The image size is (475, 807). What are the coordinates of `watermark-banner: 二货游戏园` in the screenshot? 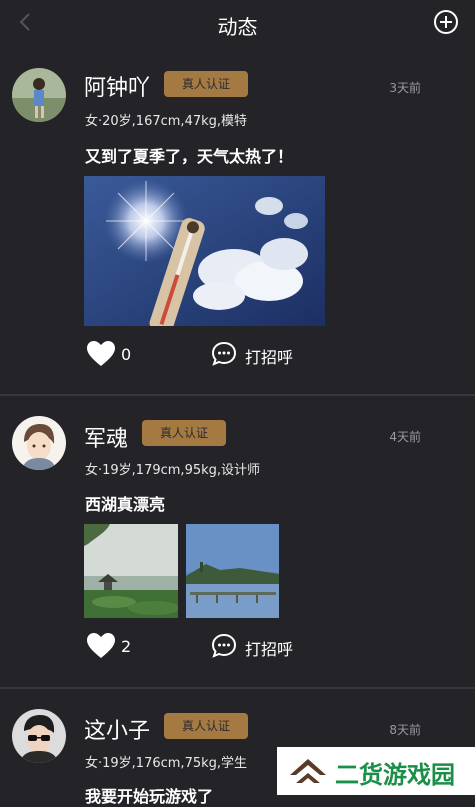 It's located at (376, 771).